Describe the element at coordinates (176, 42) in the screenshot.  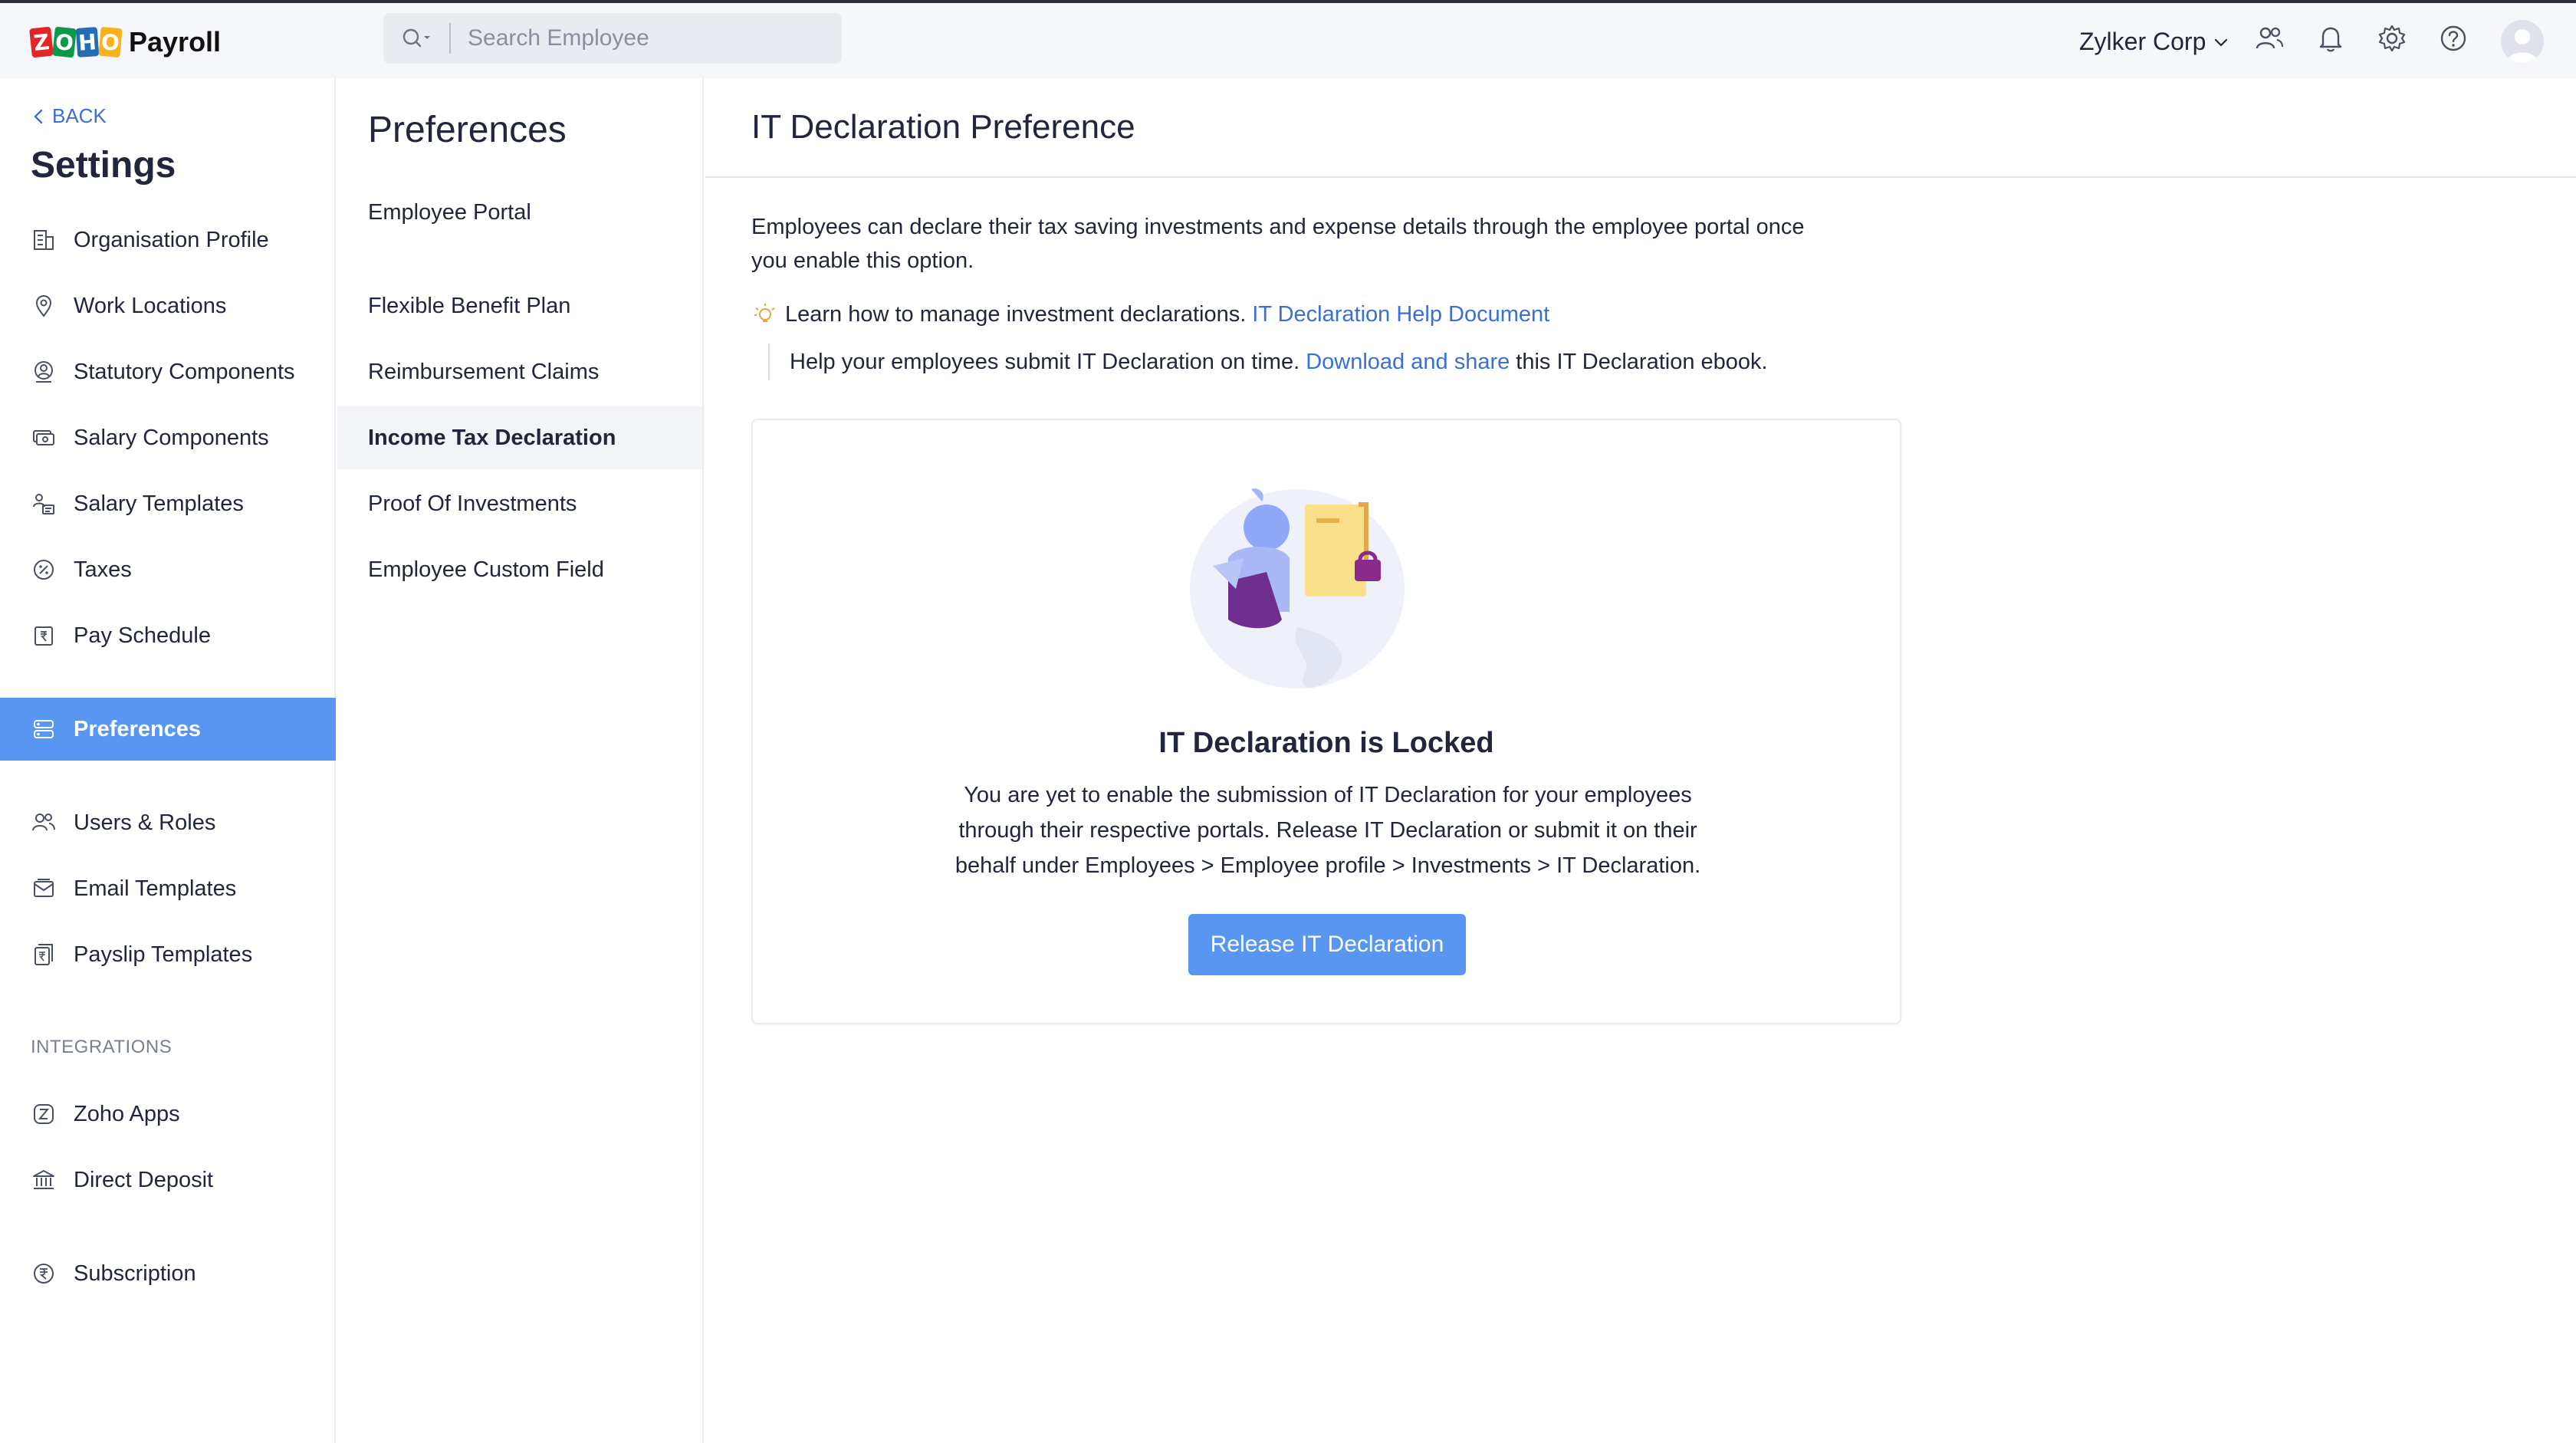
I see `app-name: Payroll` at that location.